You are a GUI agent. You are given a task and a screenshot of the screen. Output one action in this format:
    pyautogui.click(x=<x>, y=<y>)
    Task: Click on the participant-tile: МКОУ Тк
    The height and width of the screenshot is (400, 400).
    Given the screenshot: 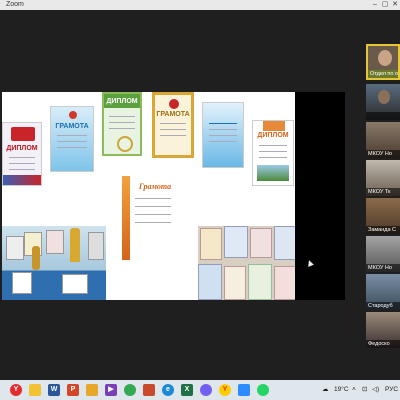 What is the action you would take?
    pyautogui.click(x=383, y=178)
    